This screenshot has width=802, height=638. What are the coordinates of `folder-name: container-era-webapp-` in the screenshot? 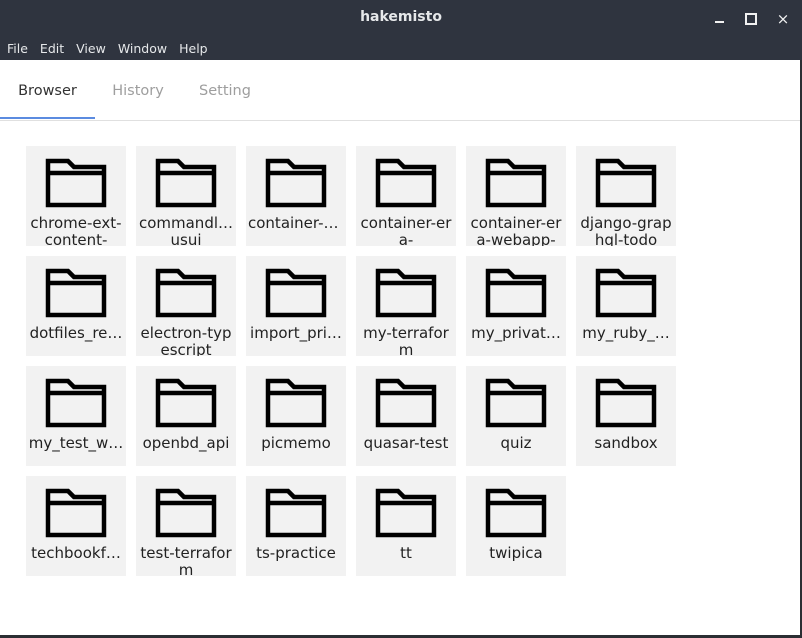 It's located at (516, 230).